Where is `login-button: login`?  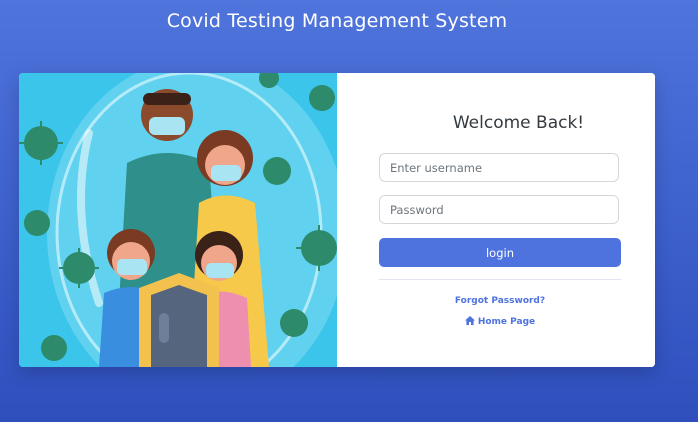 login-button: login is located at coordinates (500, 252).